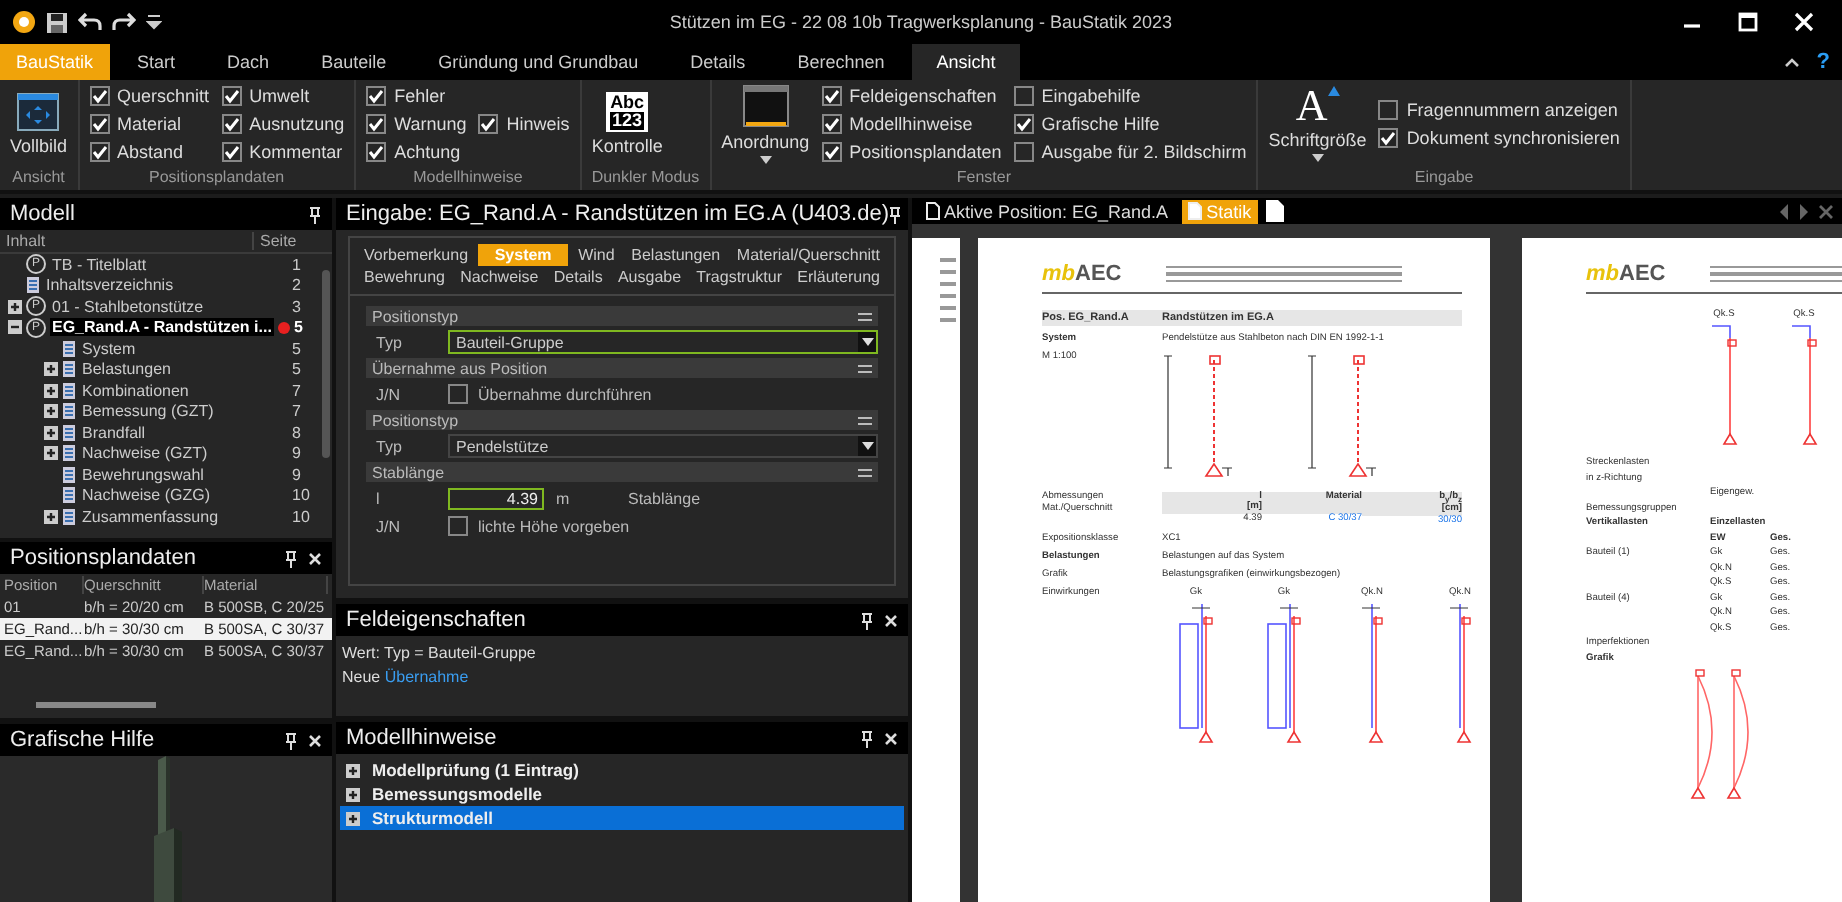  What do you see at coordinates (416, 152) in the screenshot?
I see `checkbox: Achtung` at bounding box center [416, 152].